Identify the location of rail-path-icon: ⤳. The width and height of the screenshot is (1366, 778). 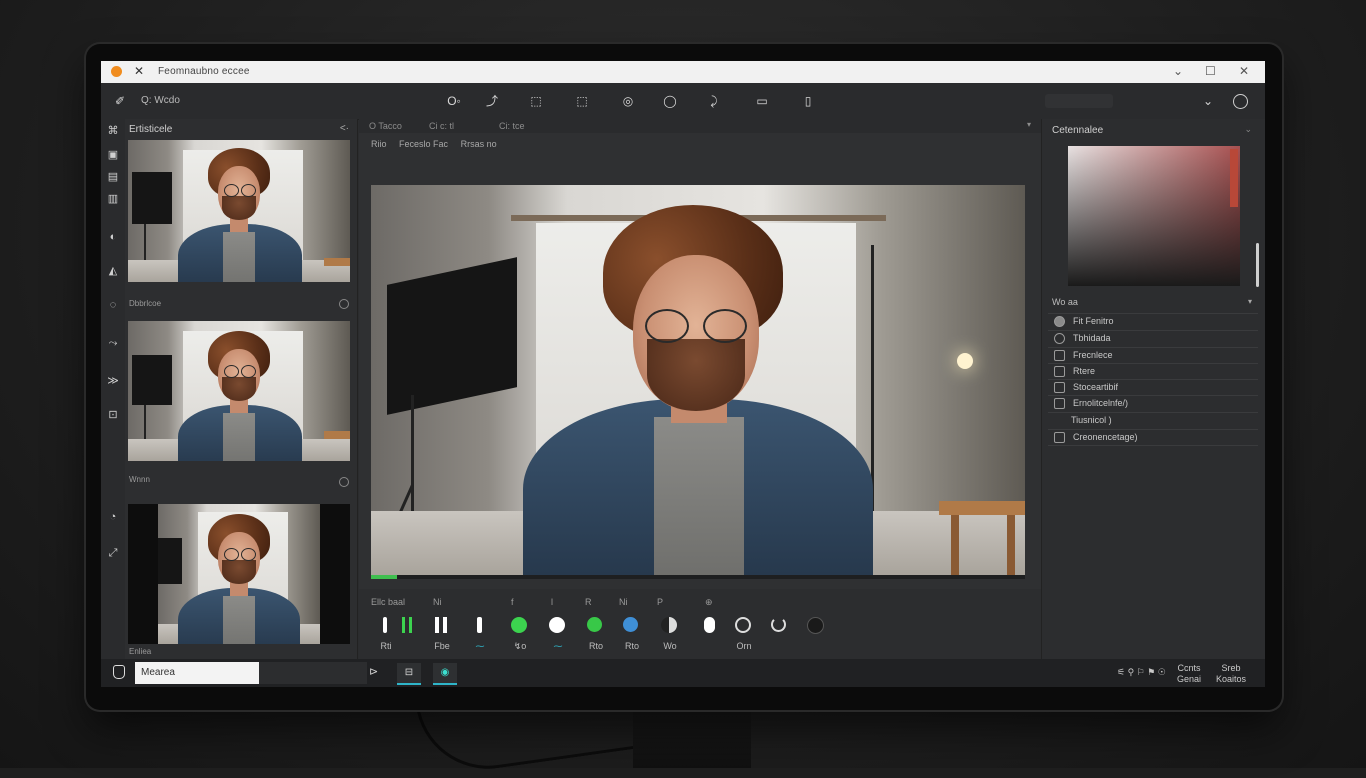
(113, 343).